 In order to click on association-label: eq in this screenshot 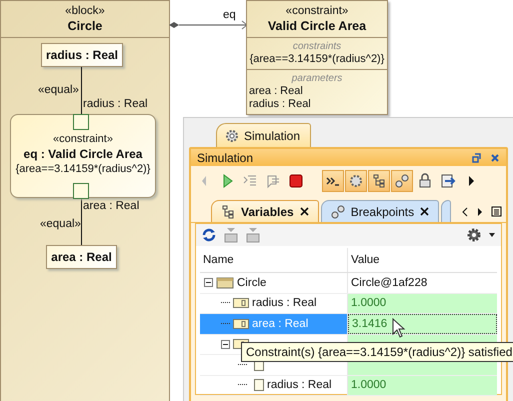, I will do `click(229, 15)`.